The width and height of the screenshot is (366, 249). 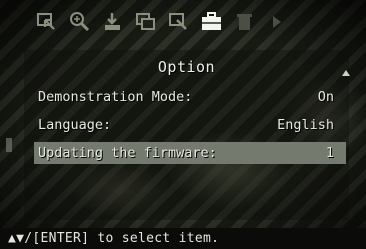 What do you see at coordinates (325, 97) in the screenshot?
I see `menu-item-value: On` at bounding box center [325, 97].